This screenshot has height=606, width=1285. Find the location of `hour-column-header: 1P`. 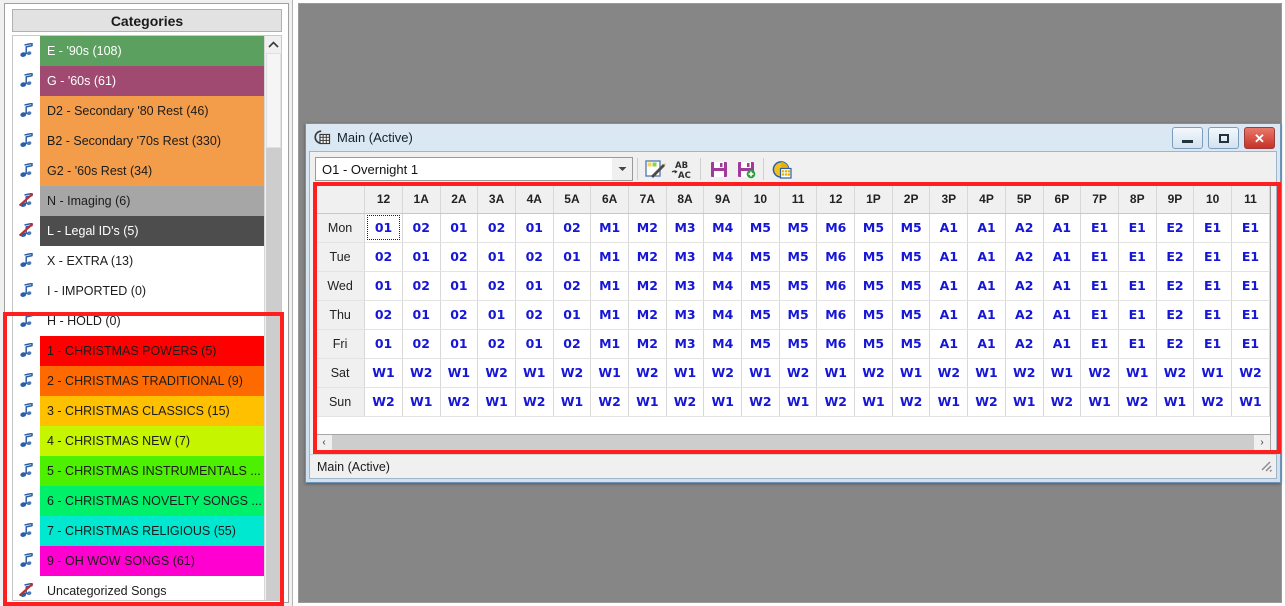

hour-column-header: 1P is located at coordinates (873, 200).